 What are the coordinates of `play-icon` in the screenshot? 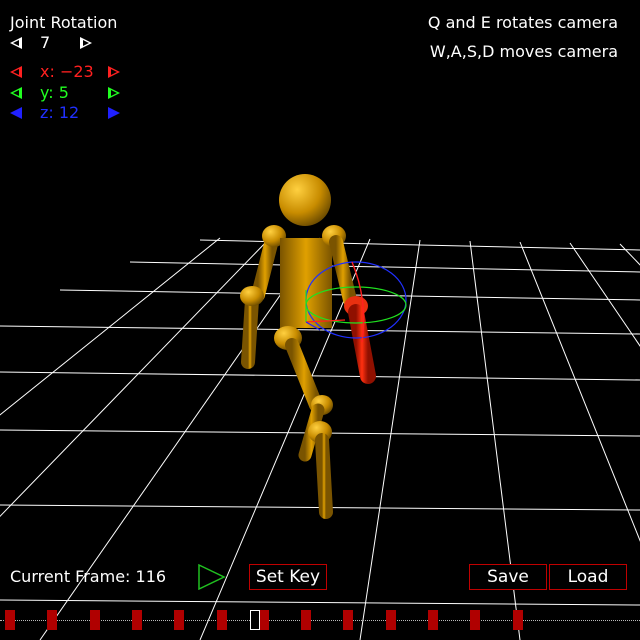 It's located at (212, 577).